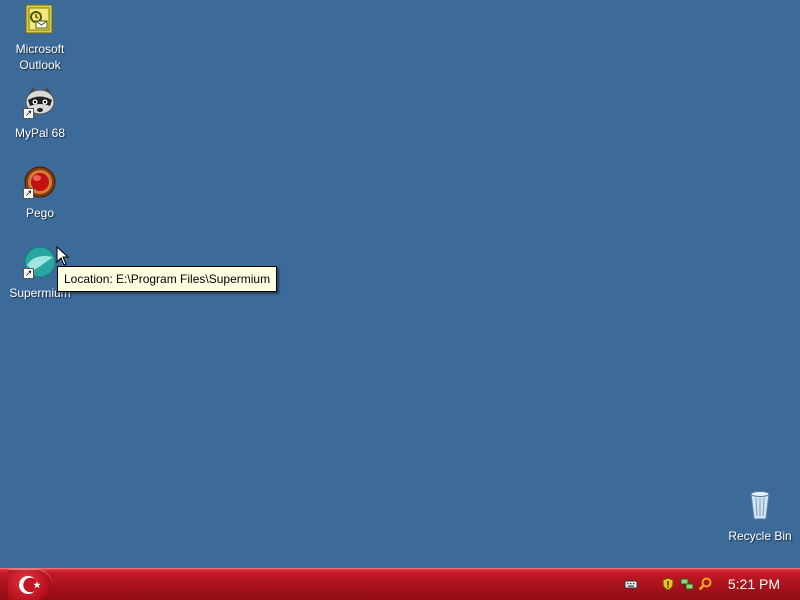  What do you see at coordinates (631, 584) in the screenshot?
I see `keyboard-icon` at bounding box center [631, 584].